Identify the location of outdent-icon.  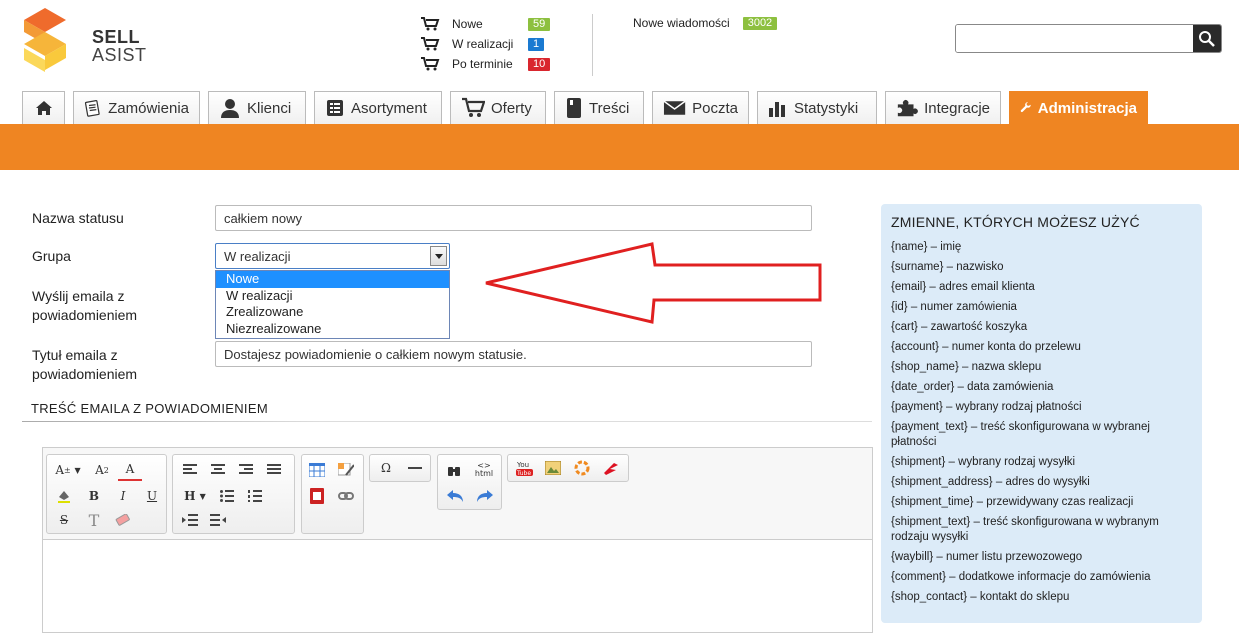
(218, 520).